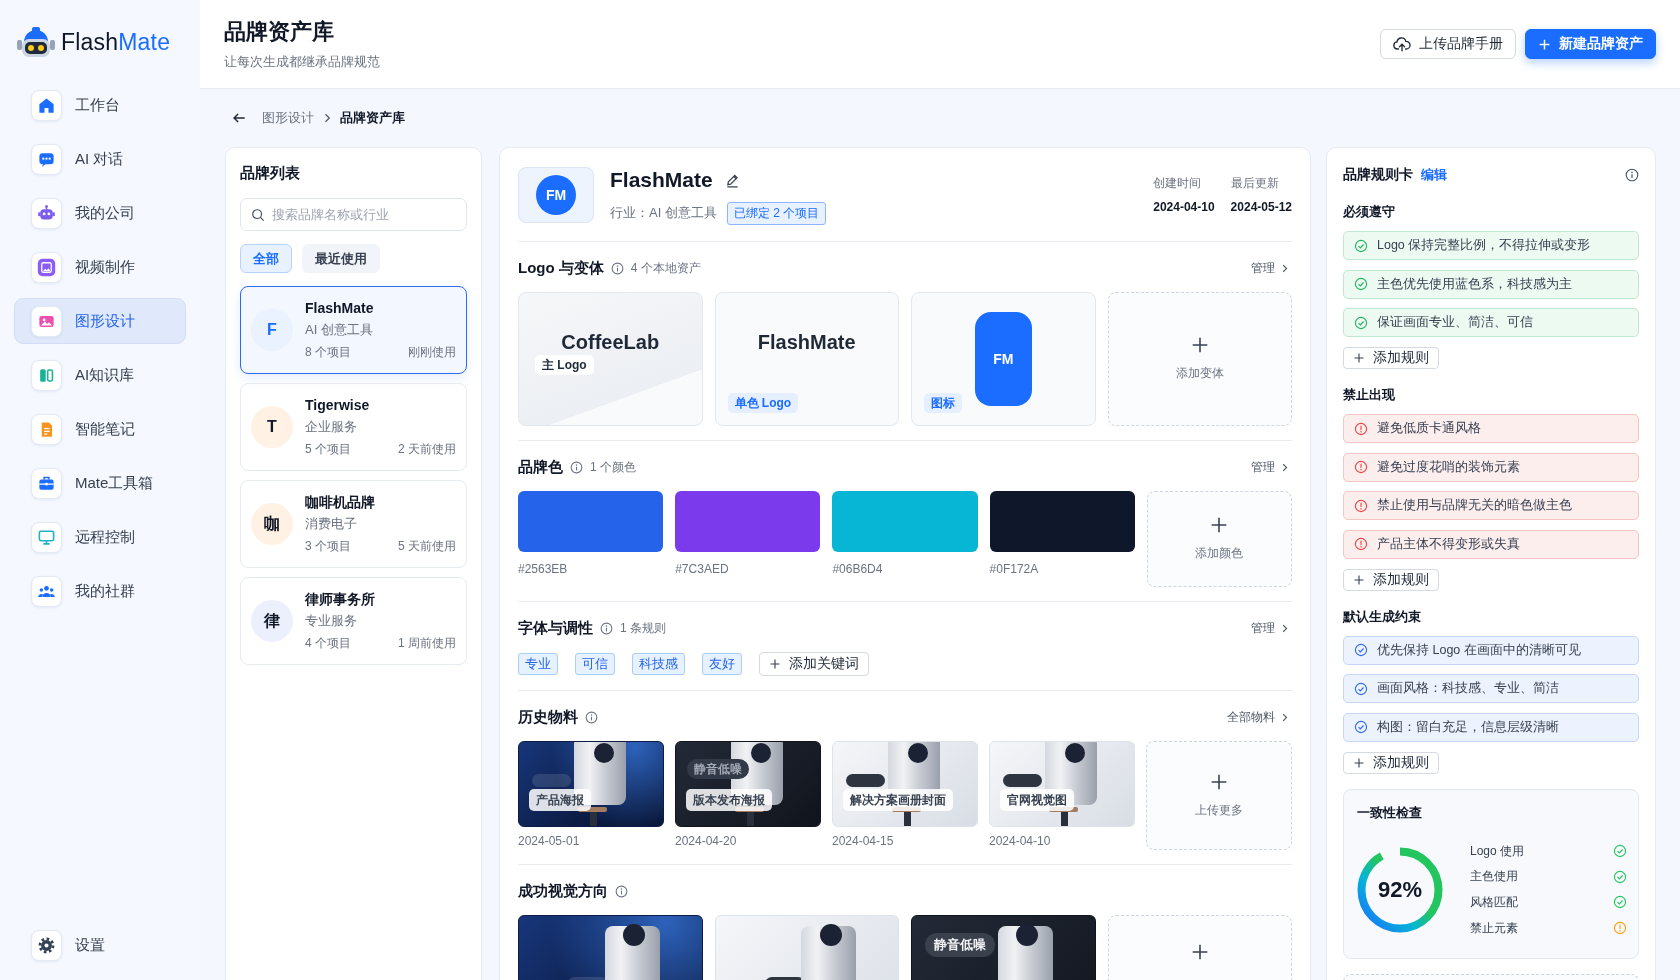  Describe the element at coordinates (1219, 539) in the screenshot. I see `add-color-button: 添加颜色` at that location.